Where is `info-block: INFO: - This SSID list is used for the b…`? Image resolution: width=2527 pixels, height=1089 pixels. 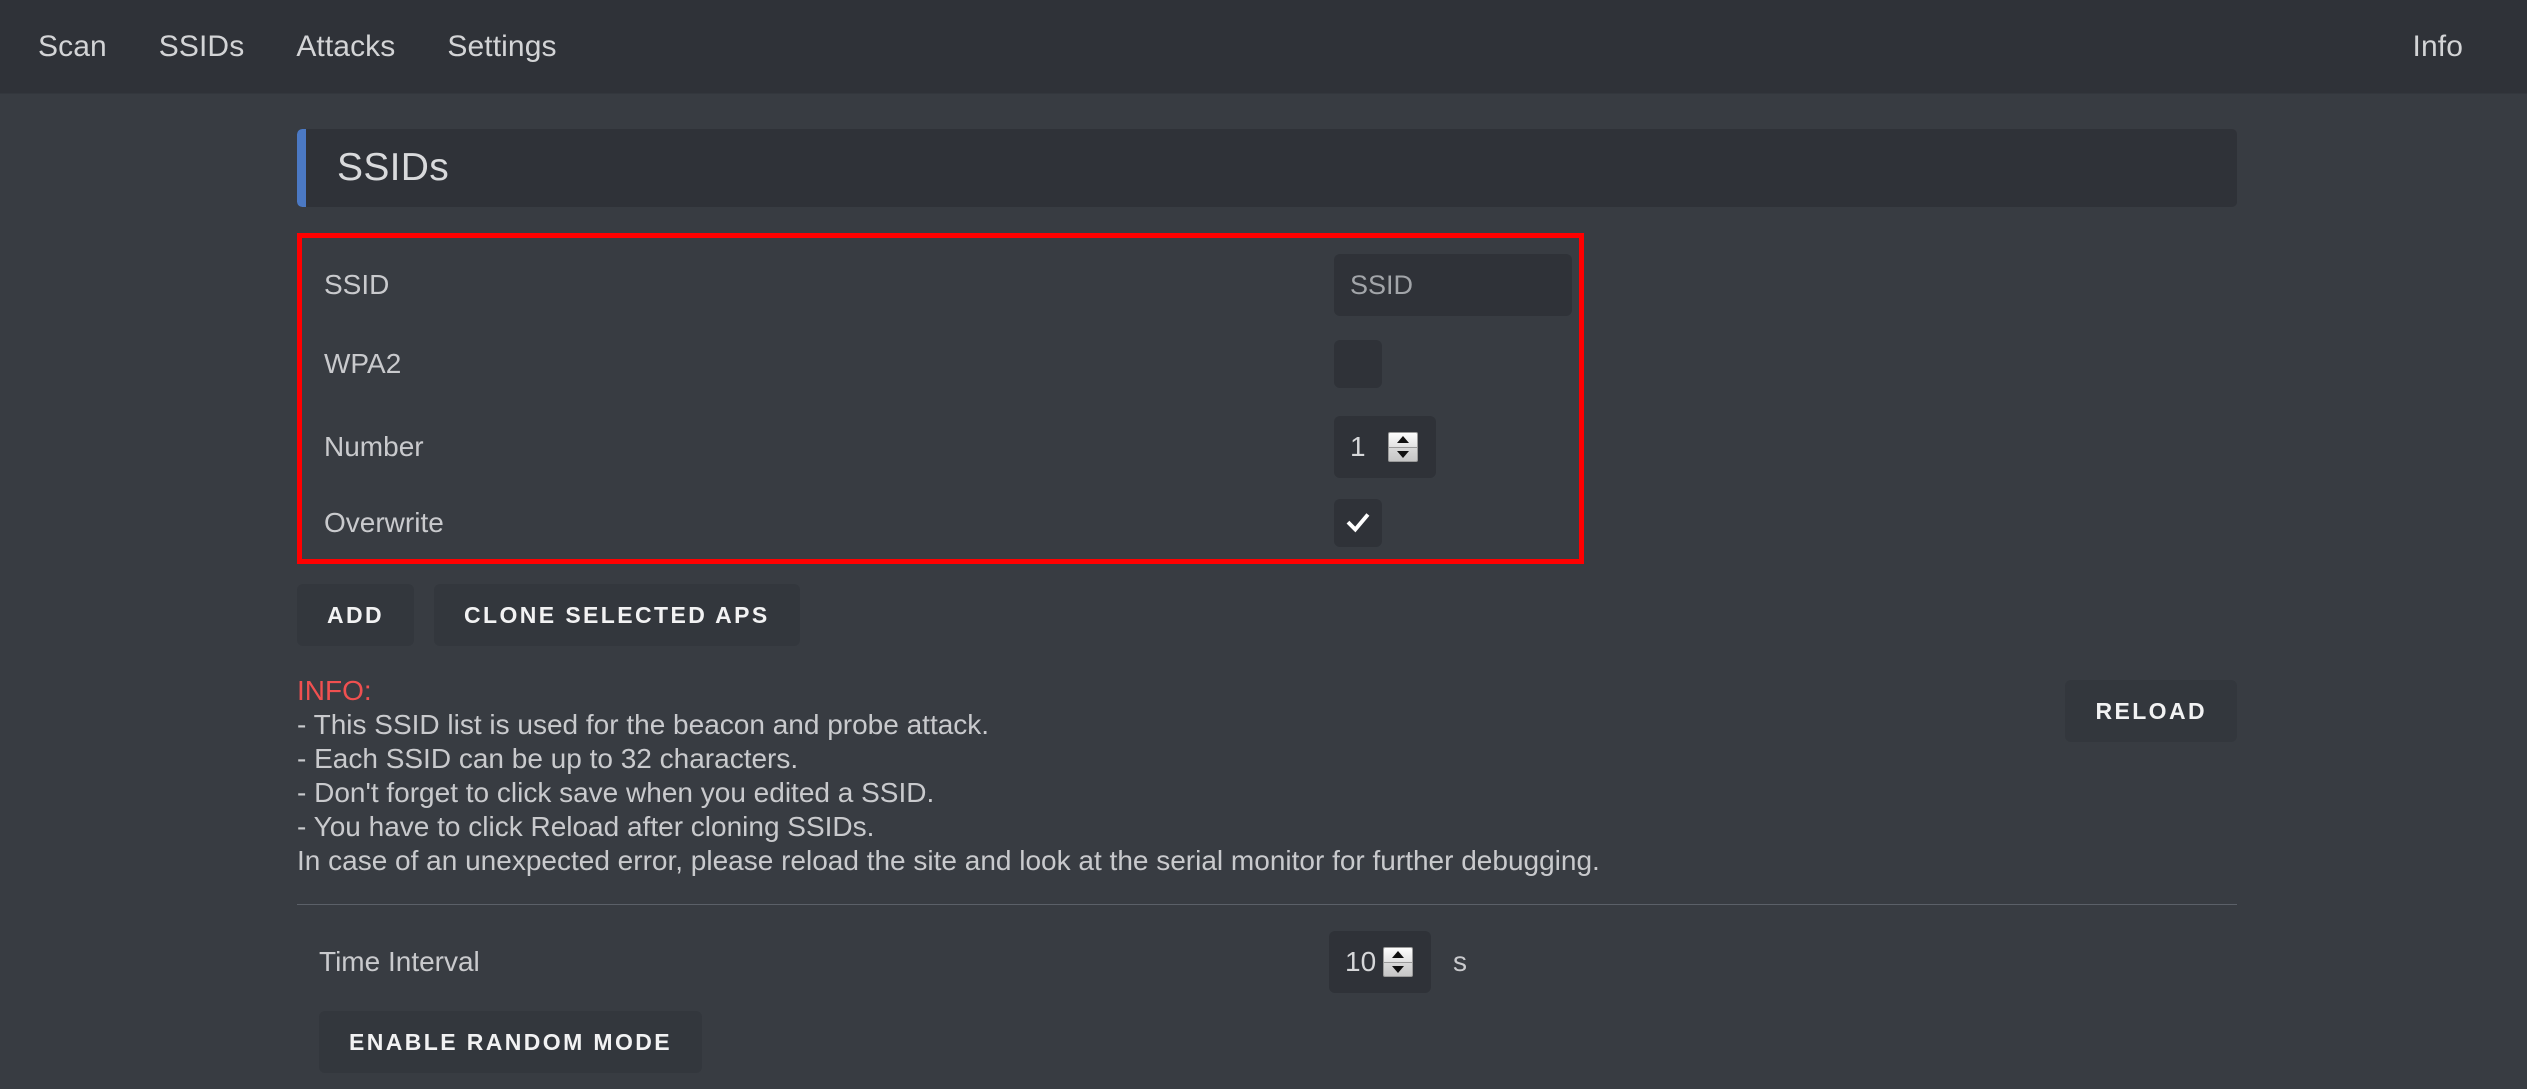 info-block: INFO: - This SSID list is used for the b… is located at coordinates (1267, 776).